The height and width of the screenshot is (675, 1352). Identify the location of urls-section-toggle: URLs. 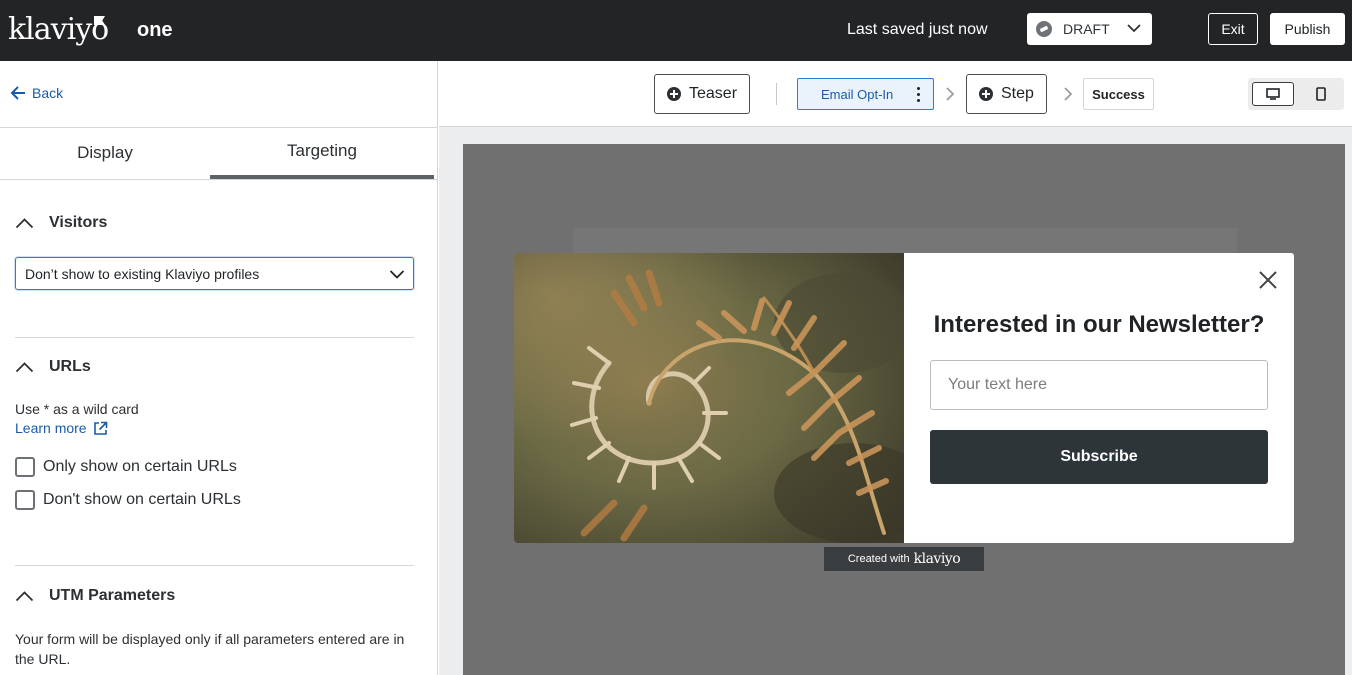
(53, 367).